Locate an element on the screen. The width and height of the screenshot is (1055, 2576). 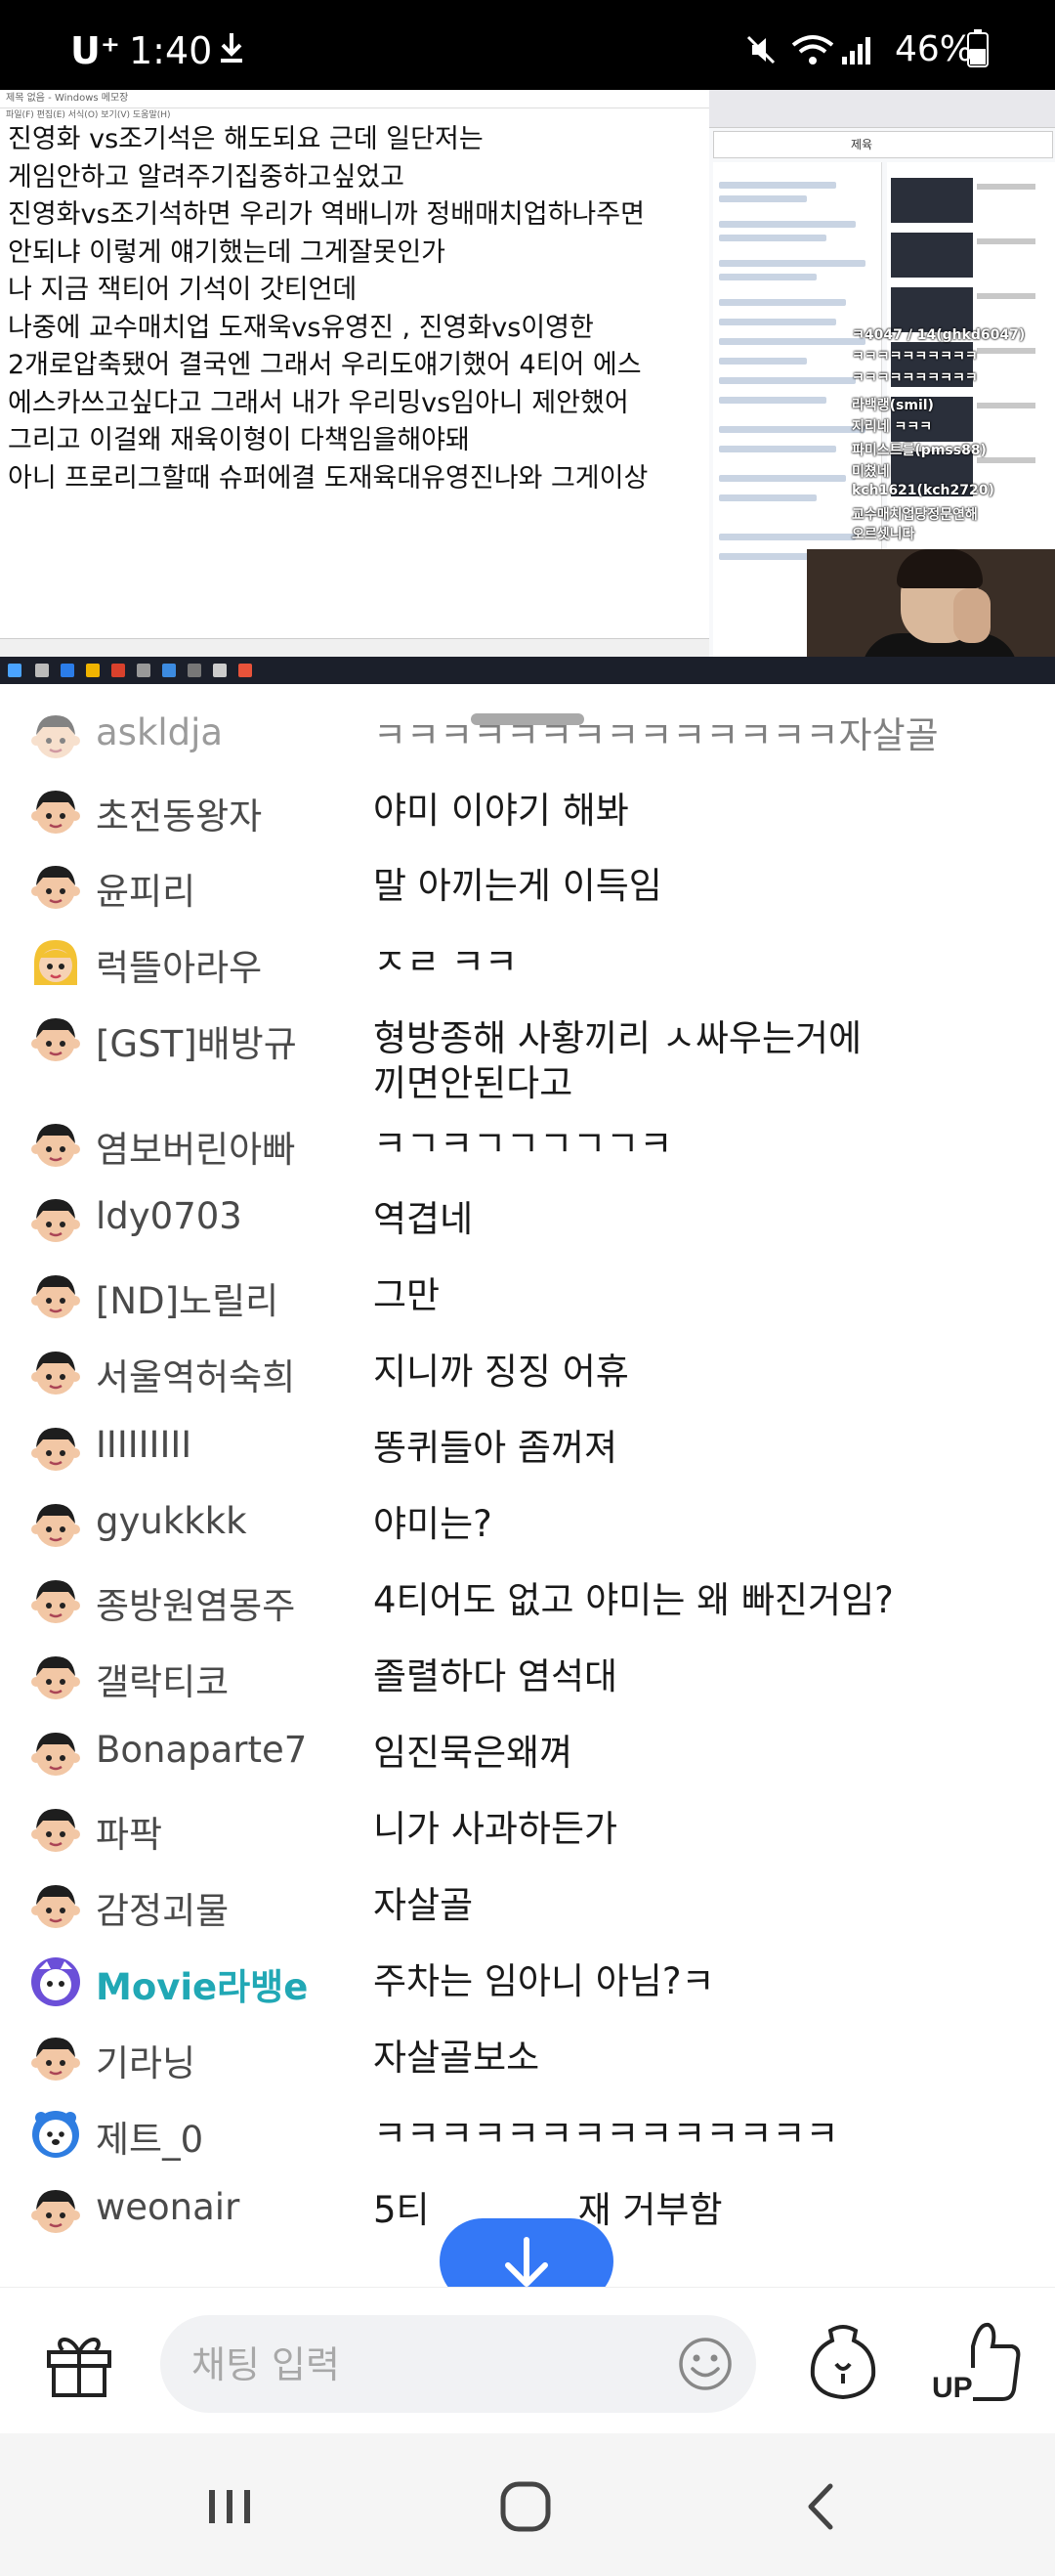
chat-message-row: [ND]노릴리 그만 is located at coordinates (527, 1296).